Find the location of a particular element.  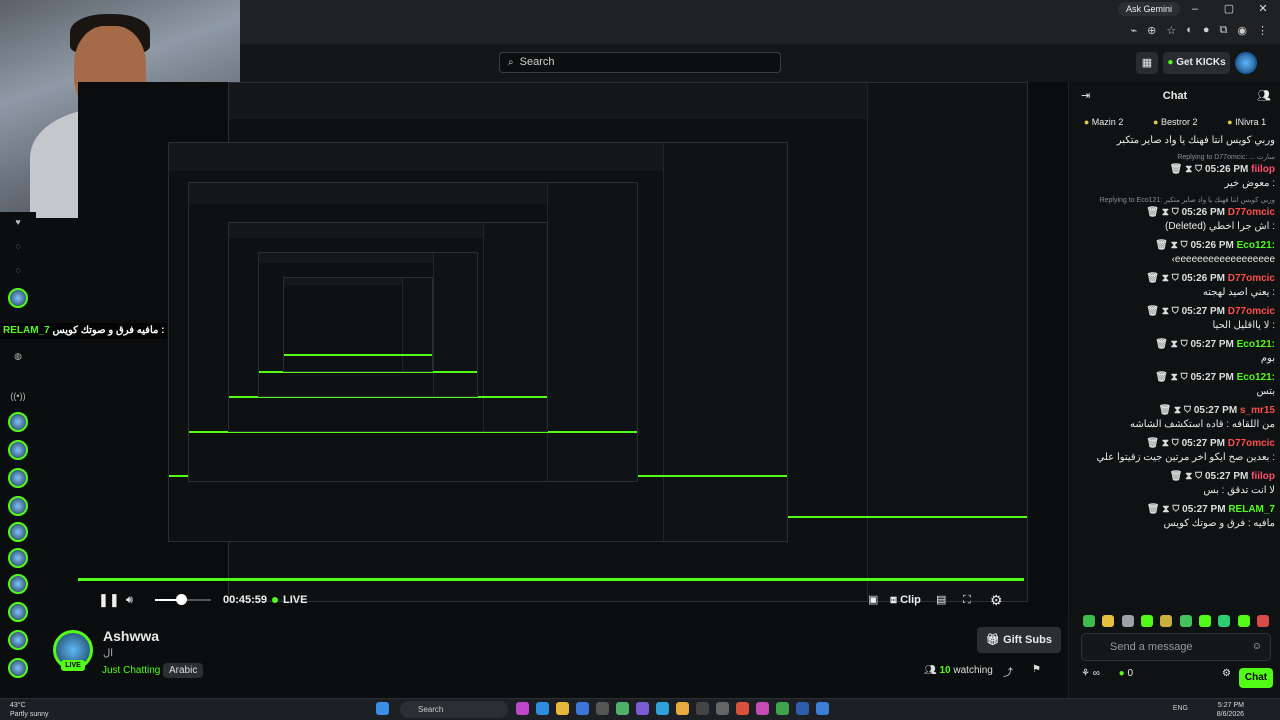

clock: 5:27 PM 8/6/2026 is located at coordinates (1230, 710).